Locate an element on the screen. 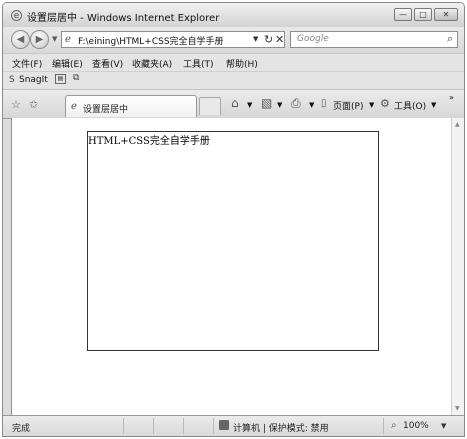 The width and height of the screenshot is (467, 439). add-favorite-icon: ✩ is located at coordinates (33, 104).